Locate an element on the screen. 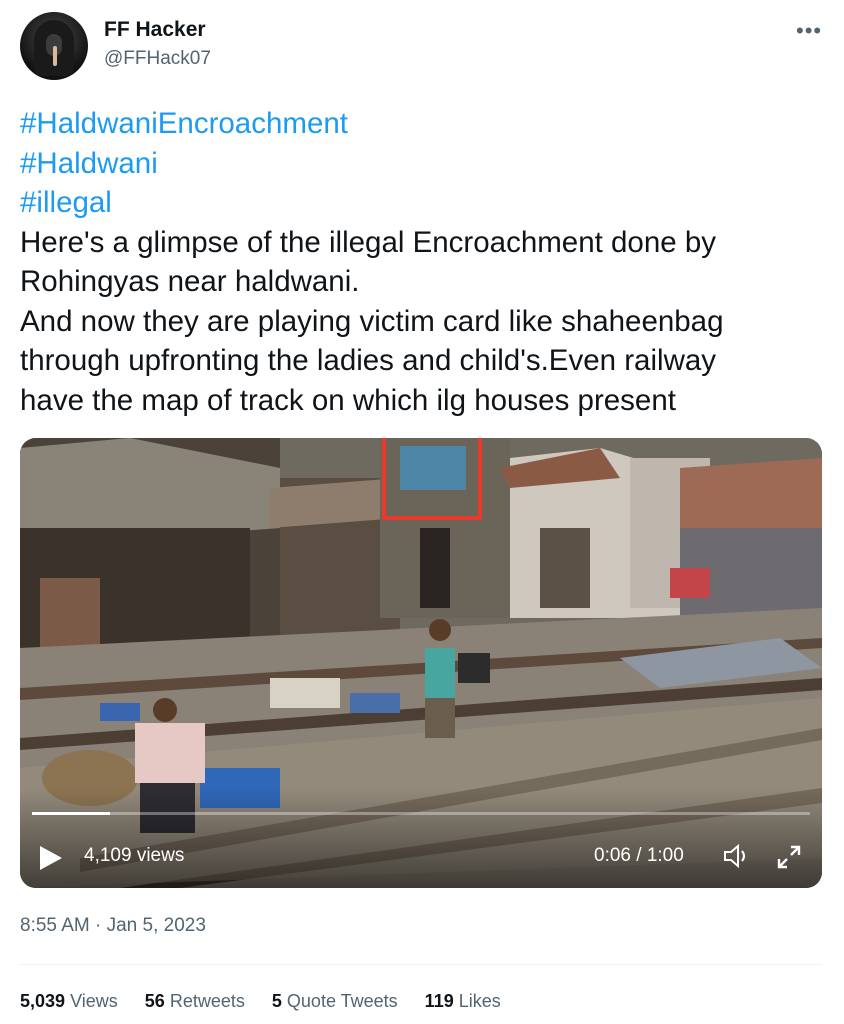 The height and width of the screenshot is (1024, 844). divider is located at coordinates (421, 964).